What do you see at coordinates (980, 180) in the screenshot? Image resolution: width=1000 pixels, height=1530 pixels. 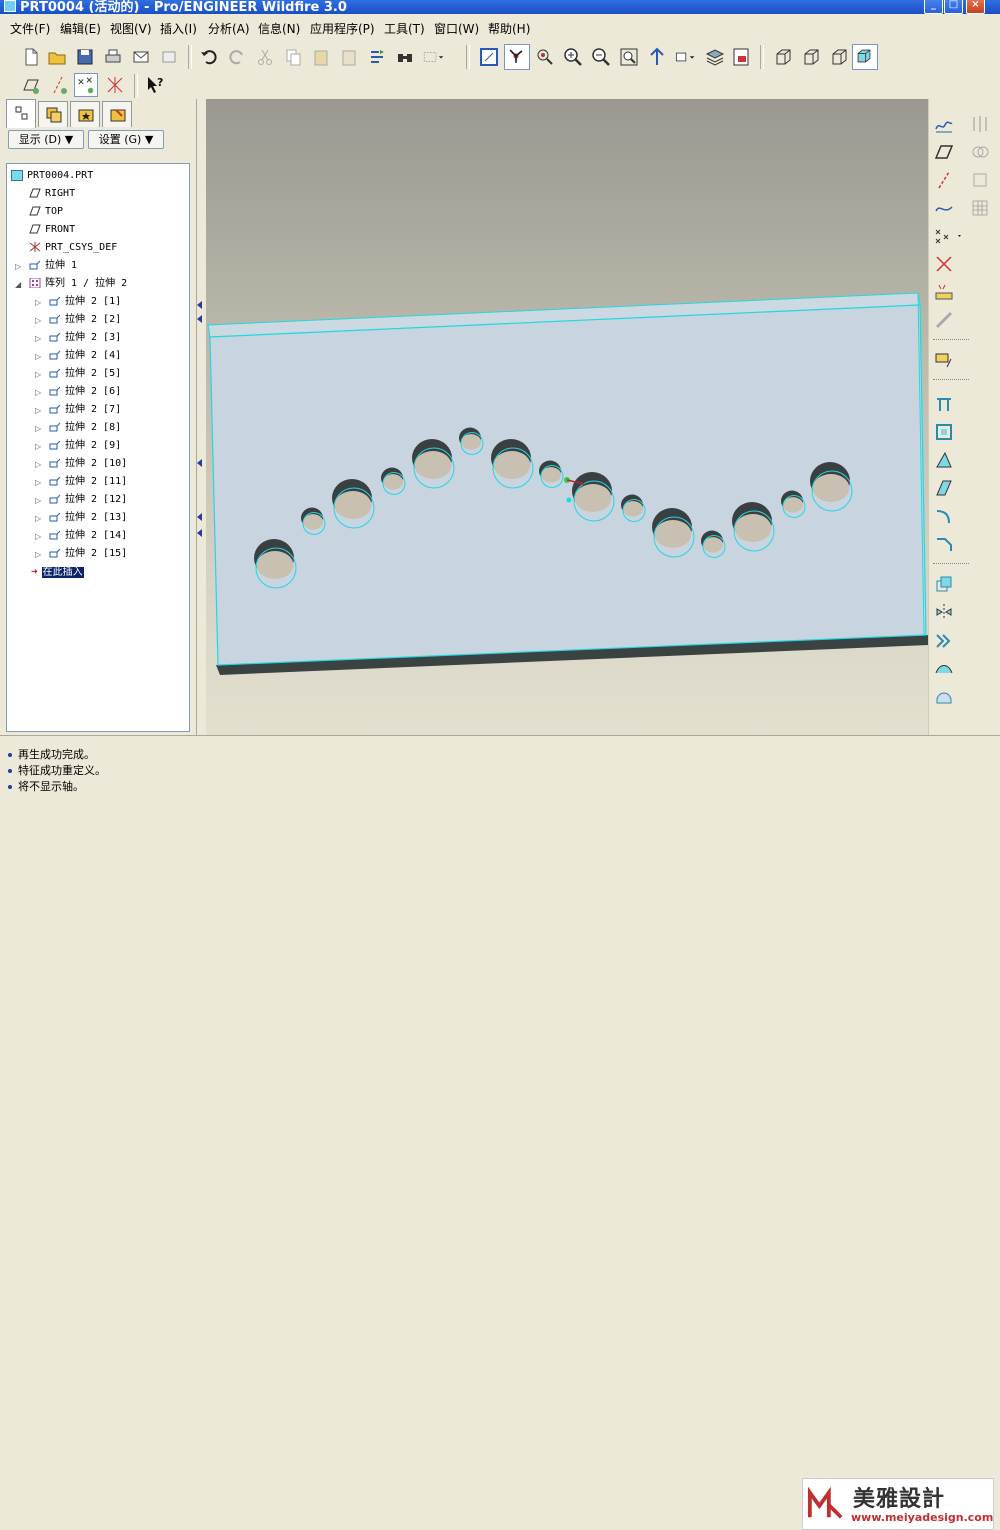 I see `trim-tool-icon` at bounding box center [980, 180].